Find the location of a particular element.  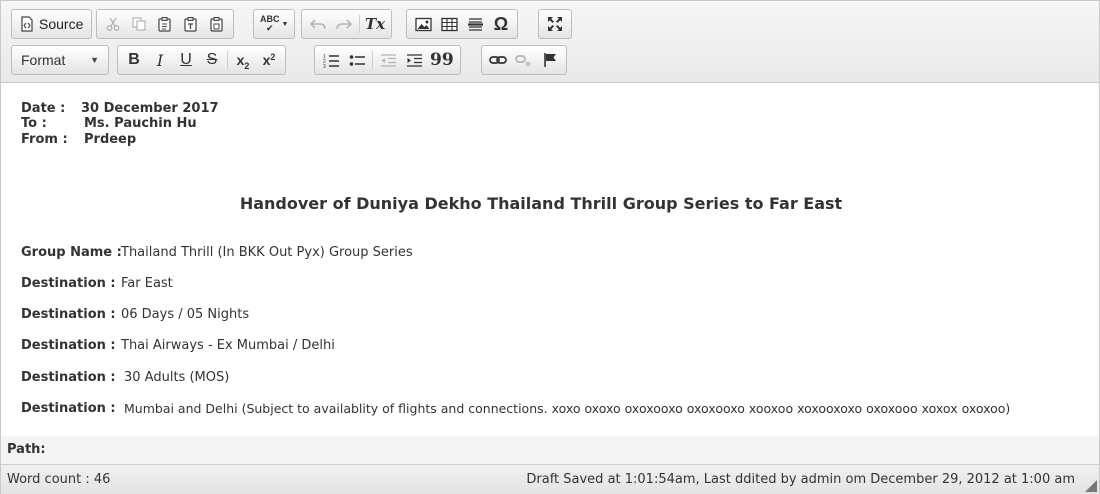

svg-text: 3 is located at coordinates (324, 66).